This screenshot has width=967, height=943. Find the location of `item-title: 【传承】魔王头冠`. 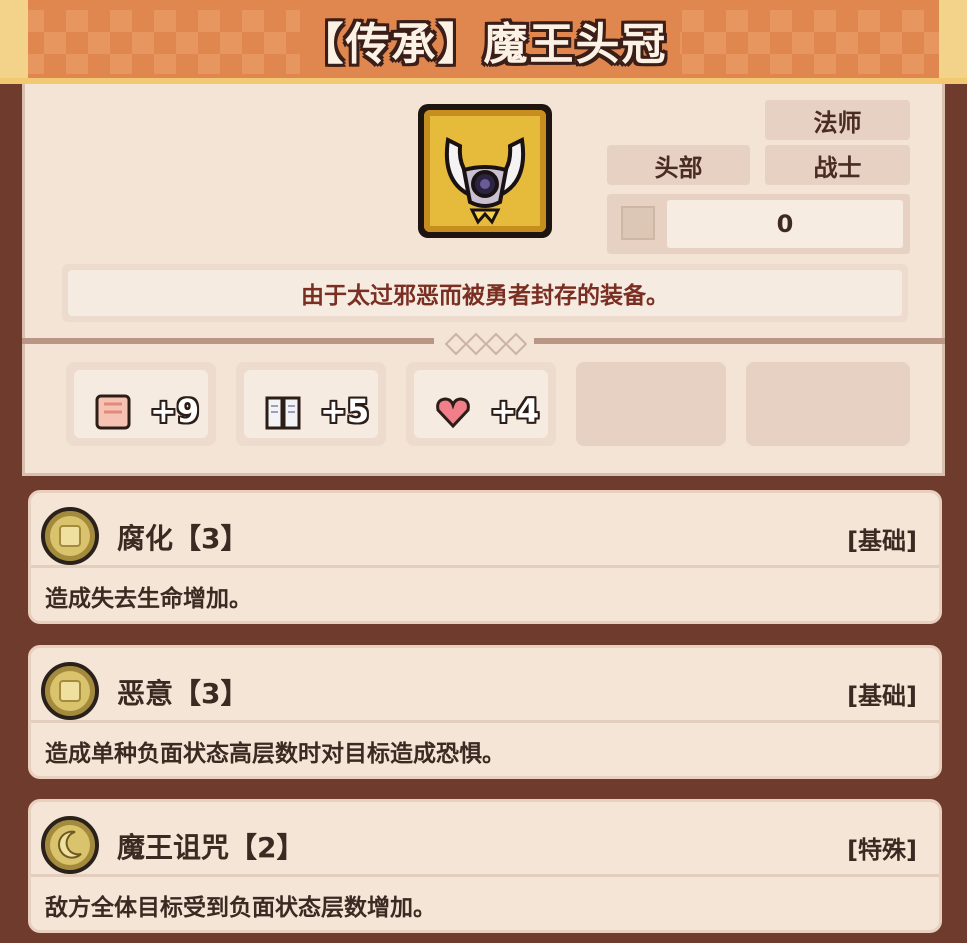

item-title: 【传承】魔王头冠 is located at coordinates (483, 44).